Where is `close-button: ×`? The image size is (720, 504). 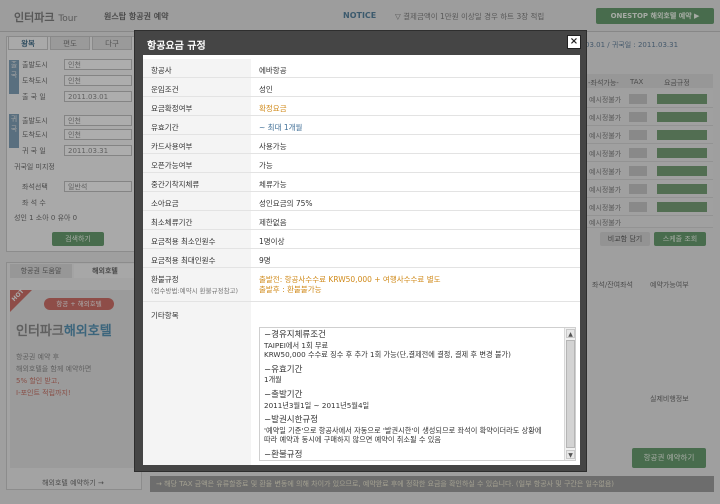
close-button: × is located at coordinates (574, 42).